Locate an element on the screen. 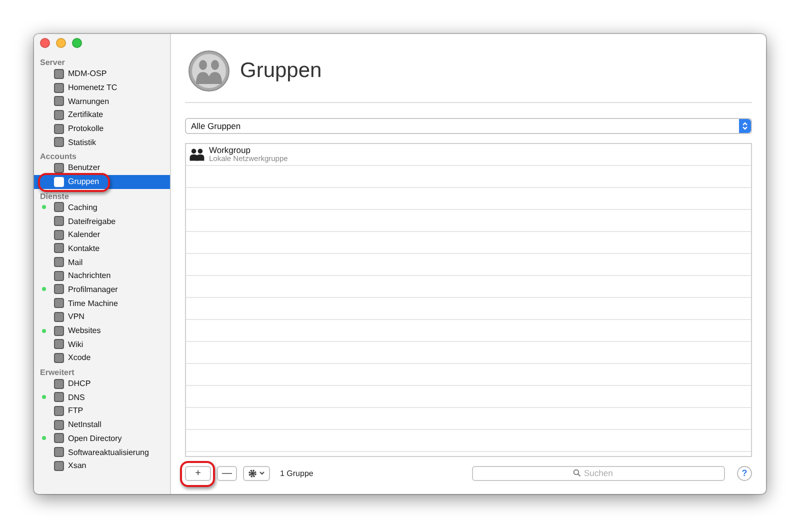 Image resolution: width=800 pixels, height=529 pixels. sidebar-item: FTP is located at coordinates (102, 411).